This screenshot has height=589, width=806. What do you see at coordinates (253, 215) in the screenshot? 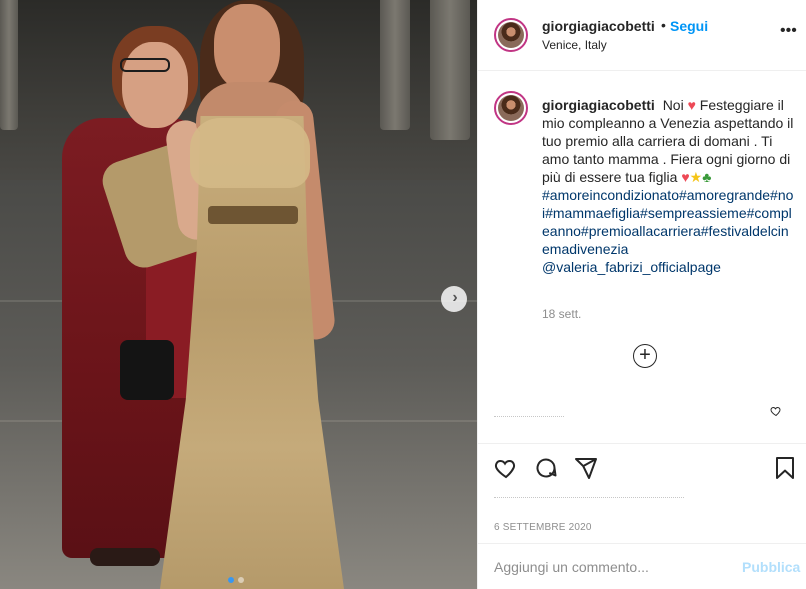
I see `photo-daughter-belt` at bounding box center [253, 215].